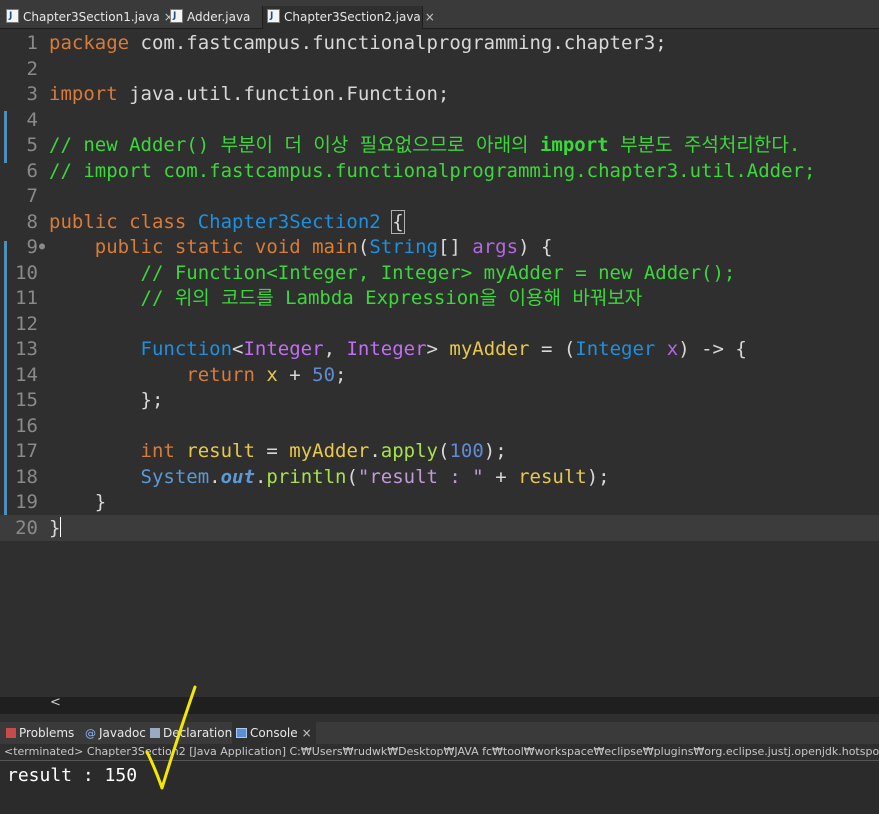  What do you see at coordinates (574, 145) in the screenshot?
I see `comment: import` at bounding box center [574, 145].